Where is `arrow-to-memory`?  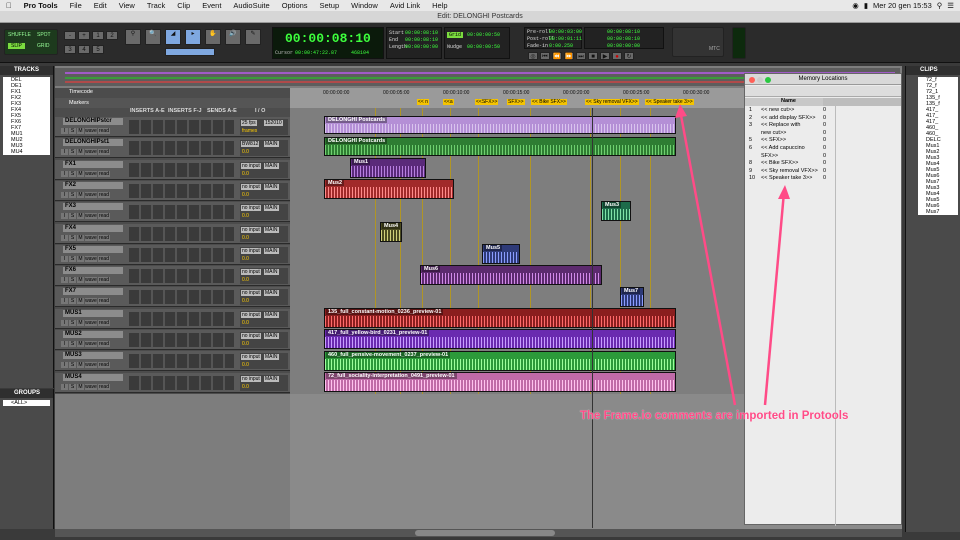 arrow-to-memory is located at coordinates (774, 298).